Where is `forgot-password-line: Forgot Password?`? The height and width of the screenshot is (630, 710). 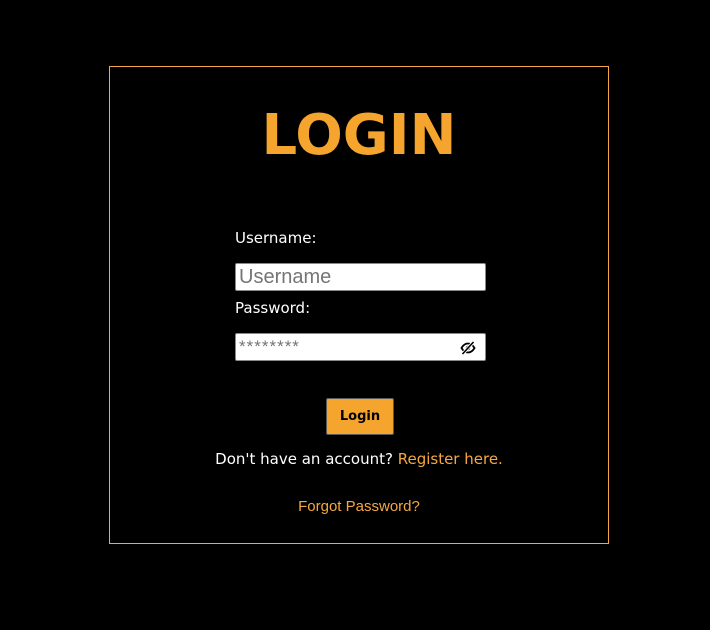
forgot-password-line: Forgot Password? is located at coordinates (359, 506).